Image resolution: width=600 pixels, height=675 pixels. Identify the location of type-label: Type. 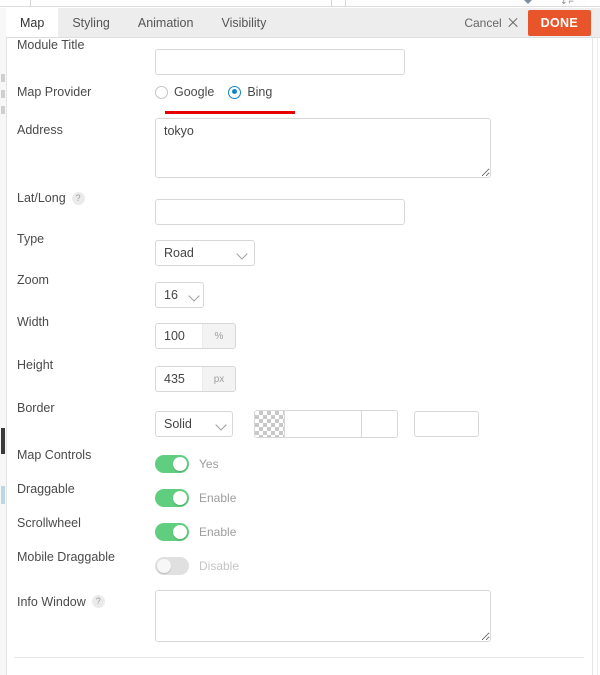
(81, 239).